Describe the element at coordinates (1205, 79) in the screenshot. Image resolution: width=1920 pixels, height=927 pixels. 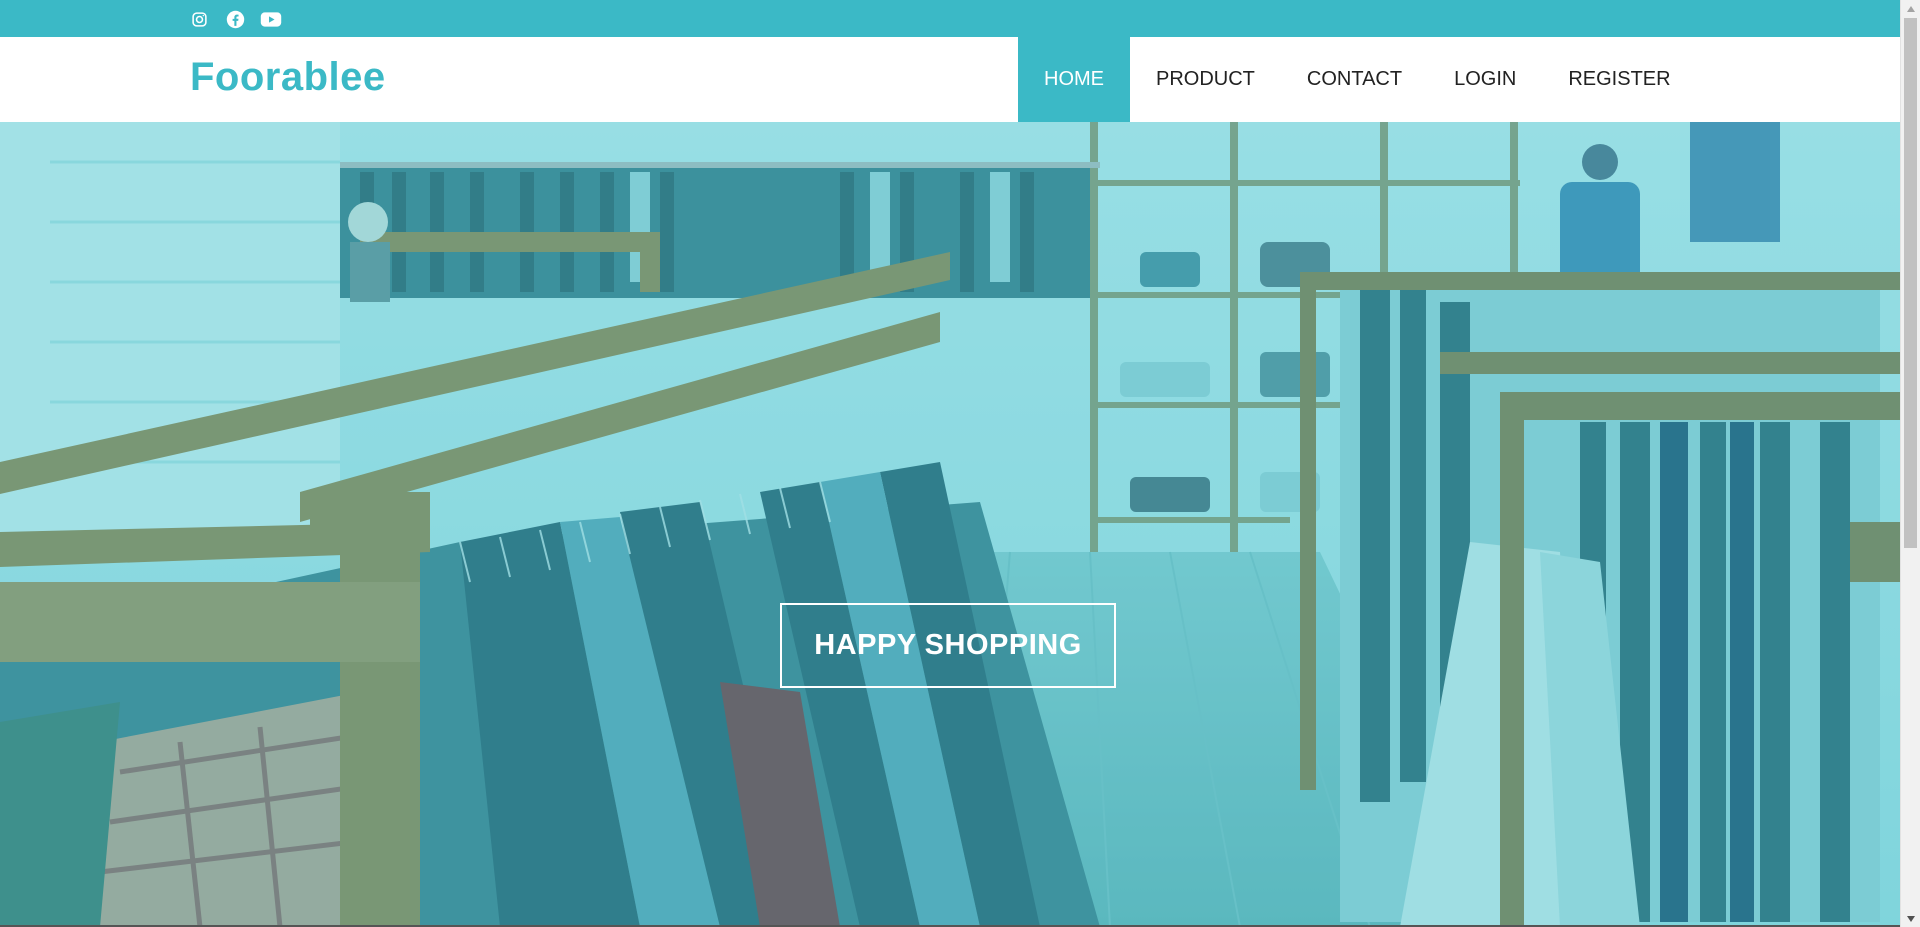
I see `nav-product: PRODUCT` at that location.